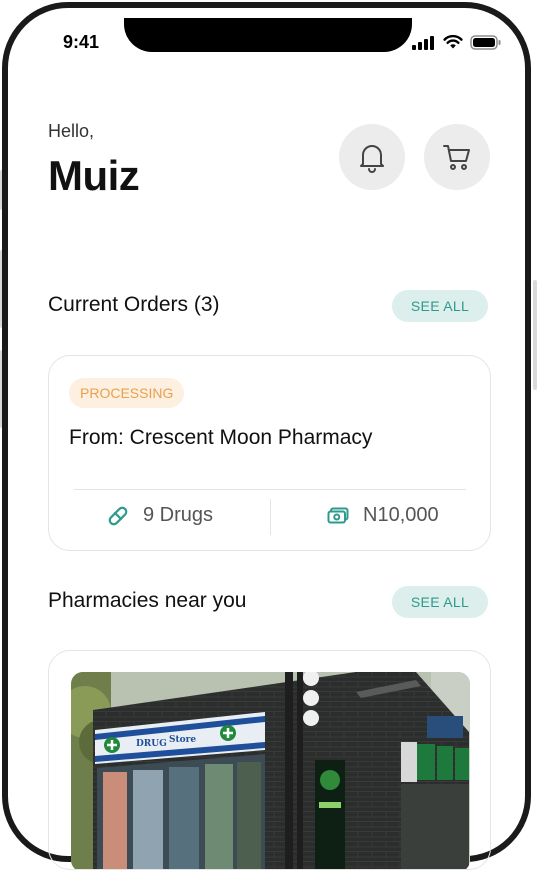 The height and width of the screenshot is (870, 537). What do you see at coordinates (178, 515) in the screenshot?
I see `drug-count-label: 9 Drugs` at bounding box center [178, 515].